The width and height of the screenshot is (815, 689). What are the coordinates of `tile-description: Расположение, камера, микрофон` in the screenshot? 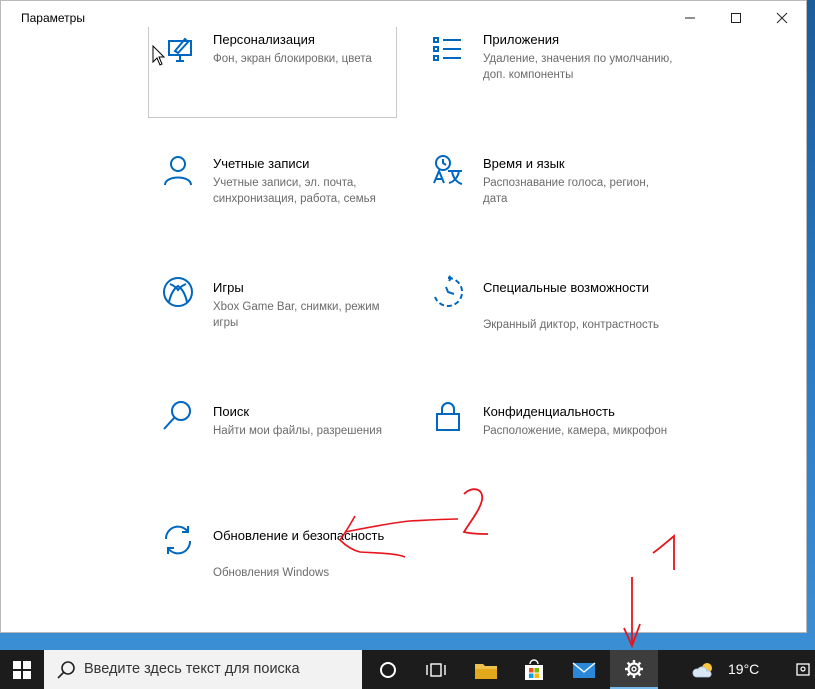 It's located at (575, 431).